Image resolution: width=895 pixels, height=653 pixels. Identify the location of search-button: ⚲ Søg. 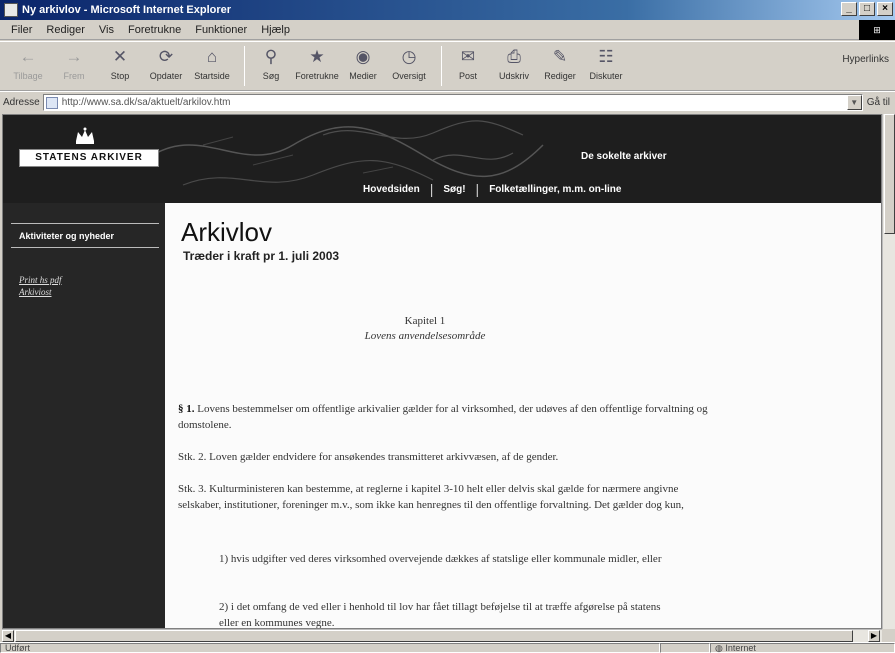
(271, 63).